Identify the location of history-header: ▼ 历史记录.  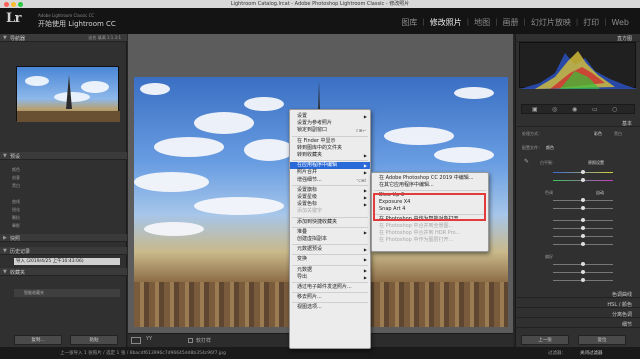
(63, 251).